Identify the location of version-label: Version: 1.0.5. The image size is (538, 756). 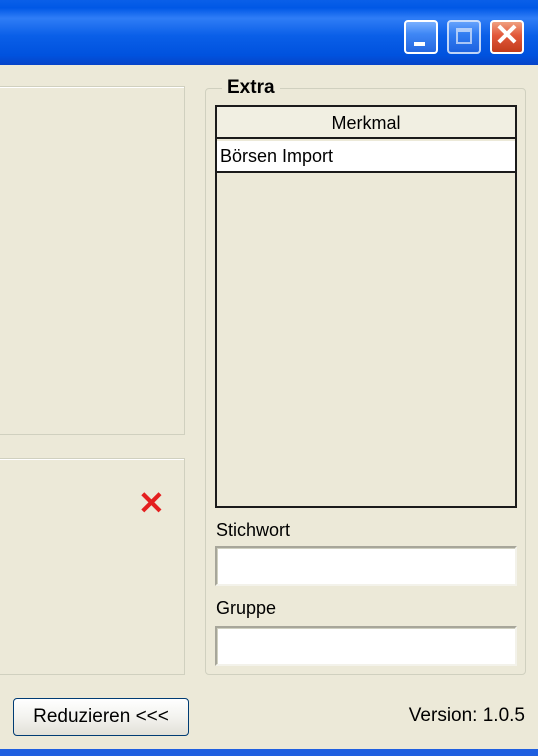
(466, 715).